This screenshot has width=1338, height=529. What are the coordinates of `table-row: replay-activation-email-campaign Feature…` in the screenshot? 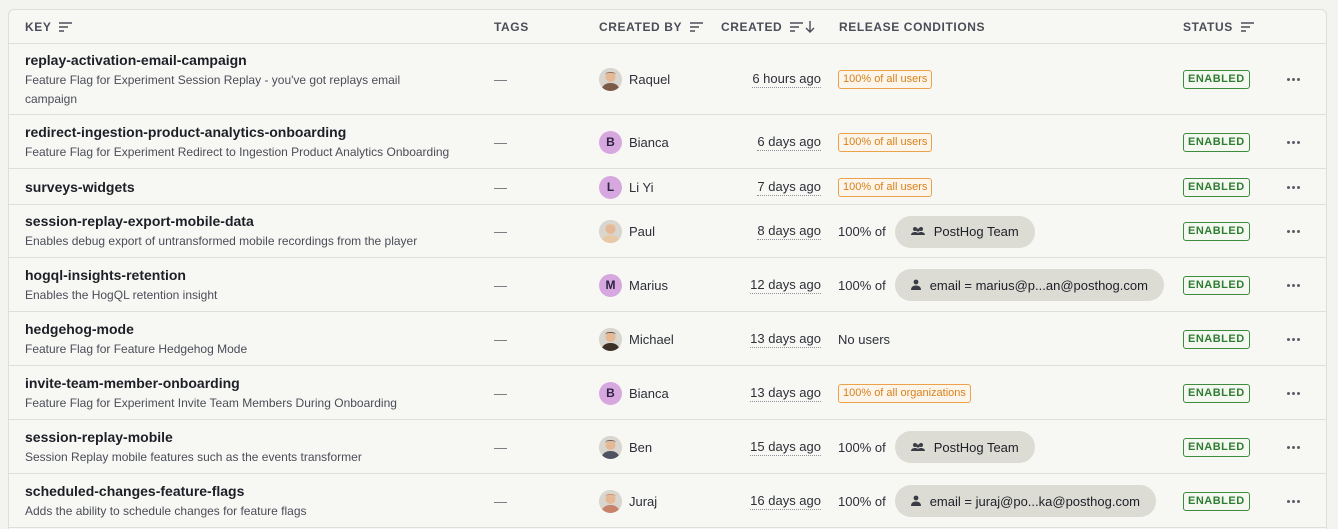 It's located at (667, 79).